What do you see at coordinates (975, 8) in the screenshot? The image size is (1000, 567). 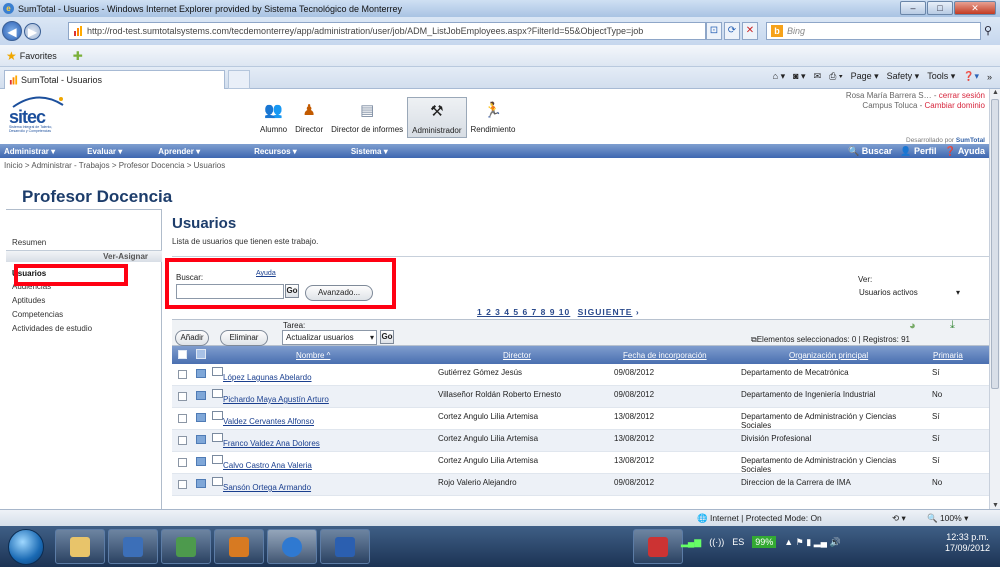 I see `close-button: ✕` at bounding box center [975, 8].